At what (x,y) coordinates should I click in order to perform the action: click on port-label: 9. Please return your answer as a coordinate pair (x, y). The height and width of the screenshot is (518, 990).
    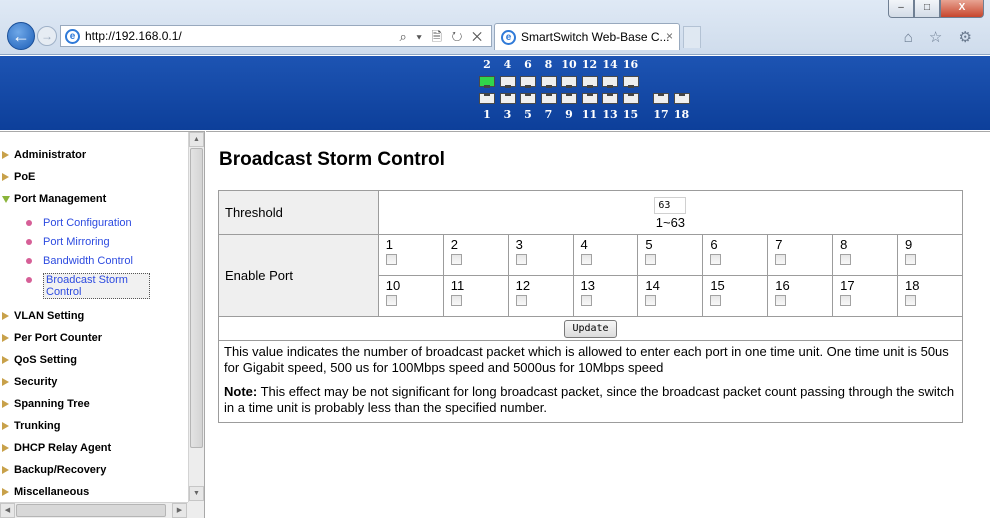
    Looking at the image, I should click on (569, 114).